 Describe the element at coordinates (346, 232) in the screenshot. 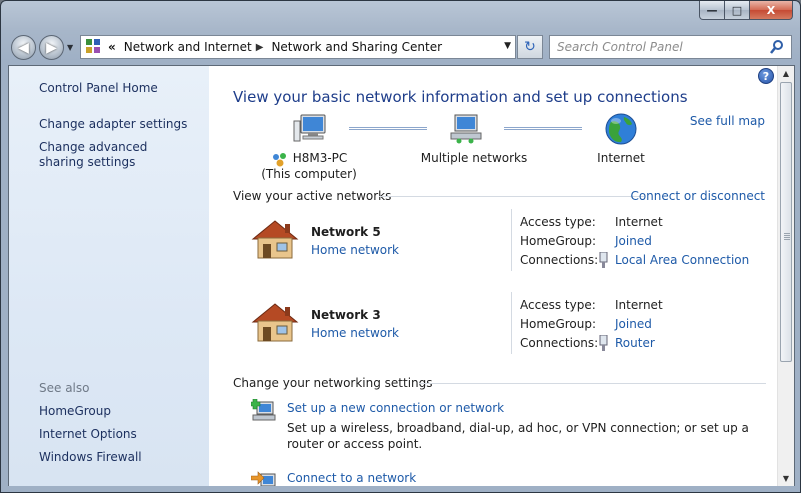

I see `network-name: Network 5` at that location.